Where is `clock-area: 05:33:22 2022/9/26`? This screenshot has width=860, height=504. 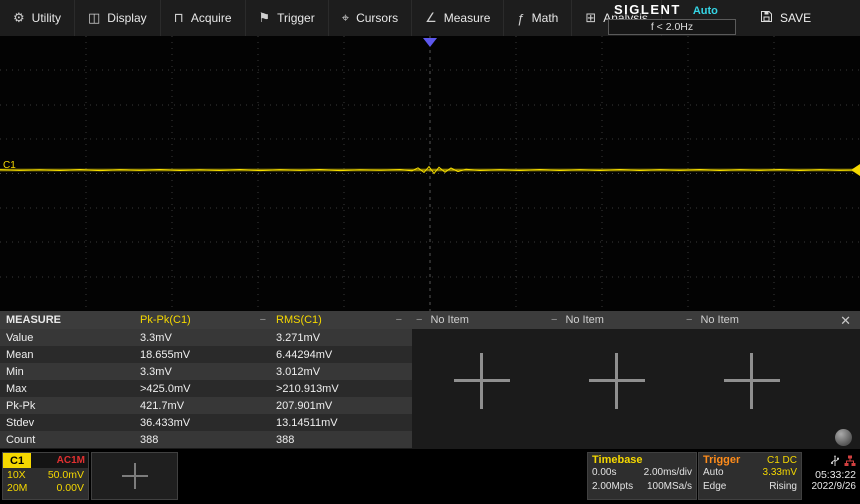
clock-area: 05:33:22 2022/9/26 is located at coordinates (828, 473).